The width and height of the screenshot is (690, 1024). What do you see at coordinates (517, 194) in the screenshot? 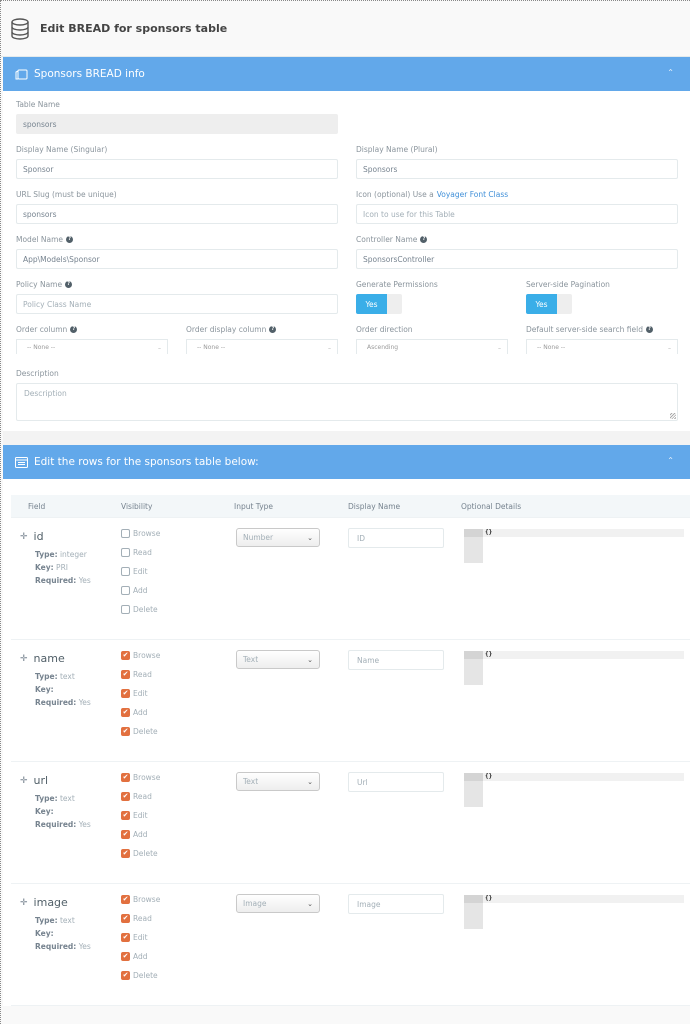
I see `icon-label: Icon (optional) Use a Voyager Font Class` at bounding box center [517, 194].